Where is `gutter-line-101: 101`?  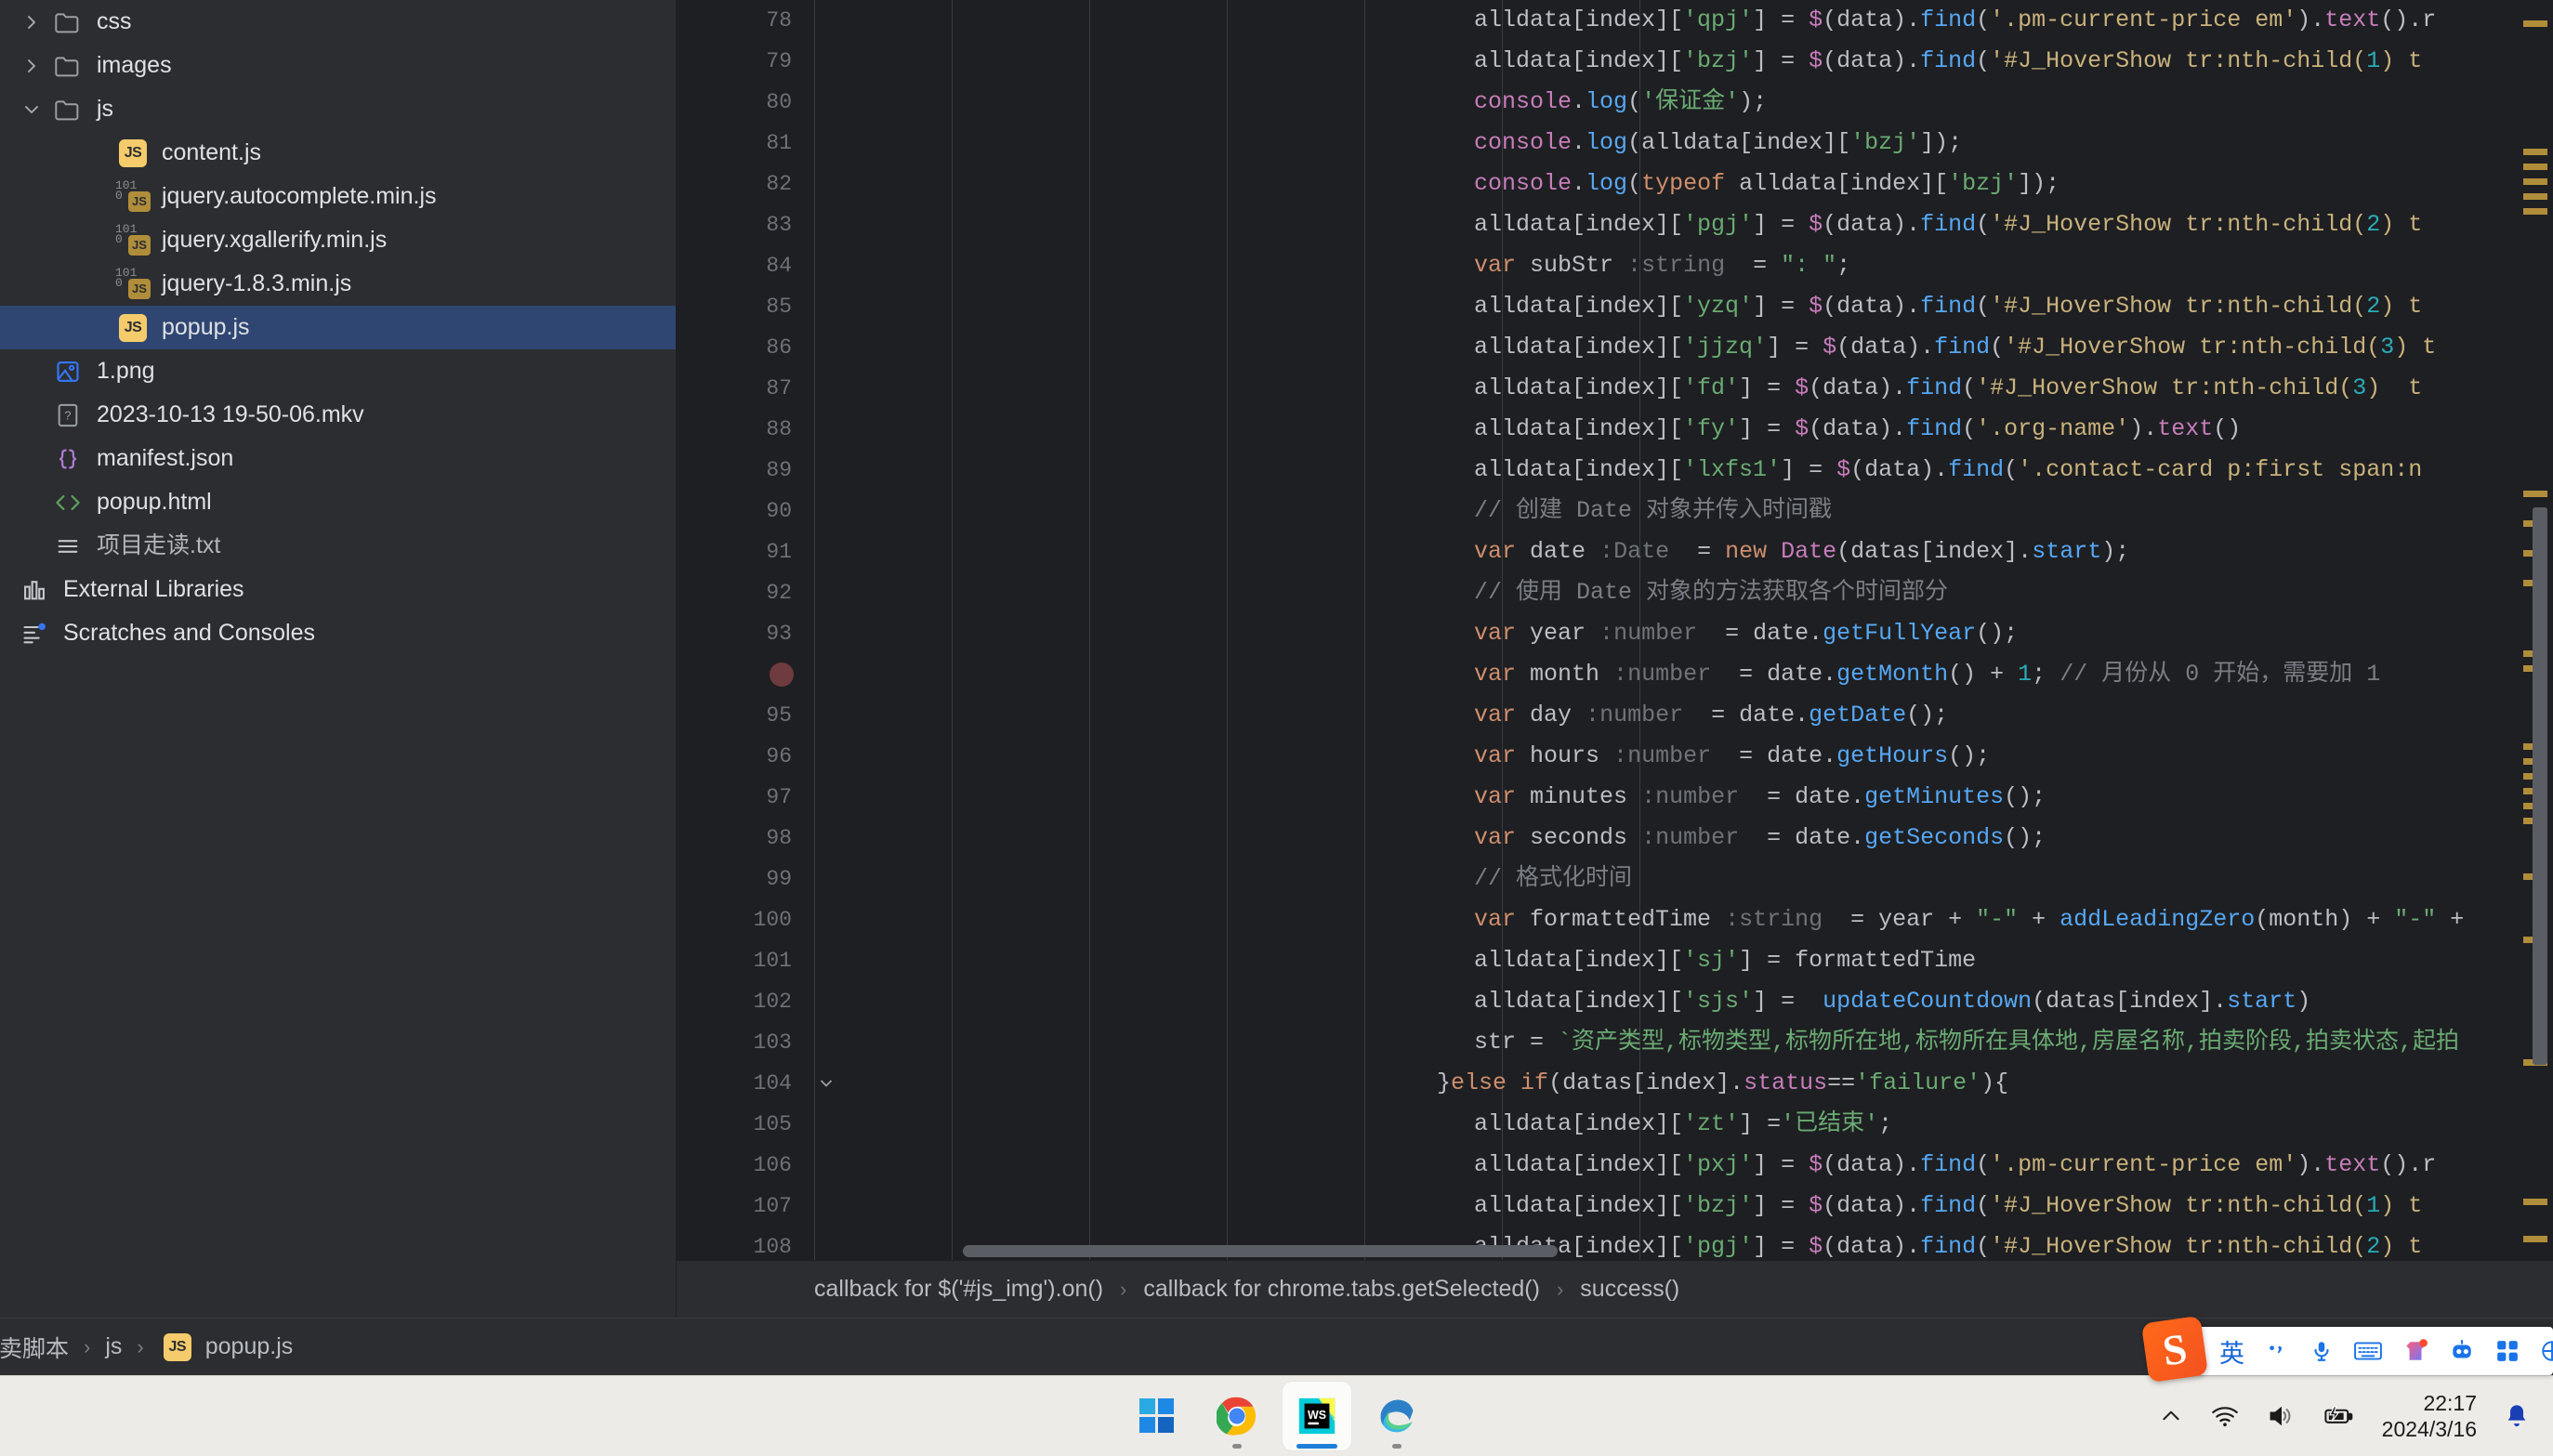
gutter-line-101: 101 is located at coordinates (745, 960).